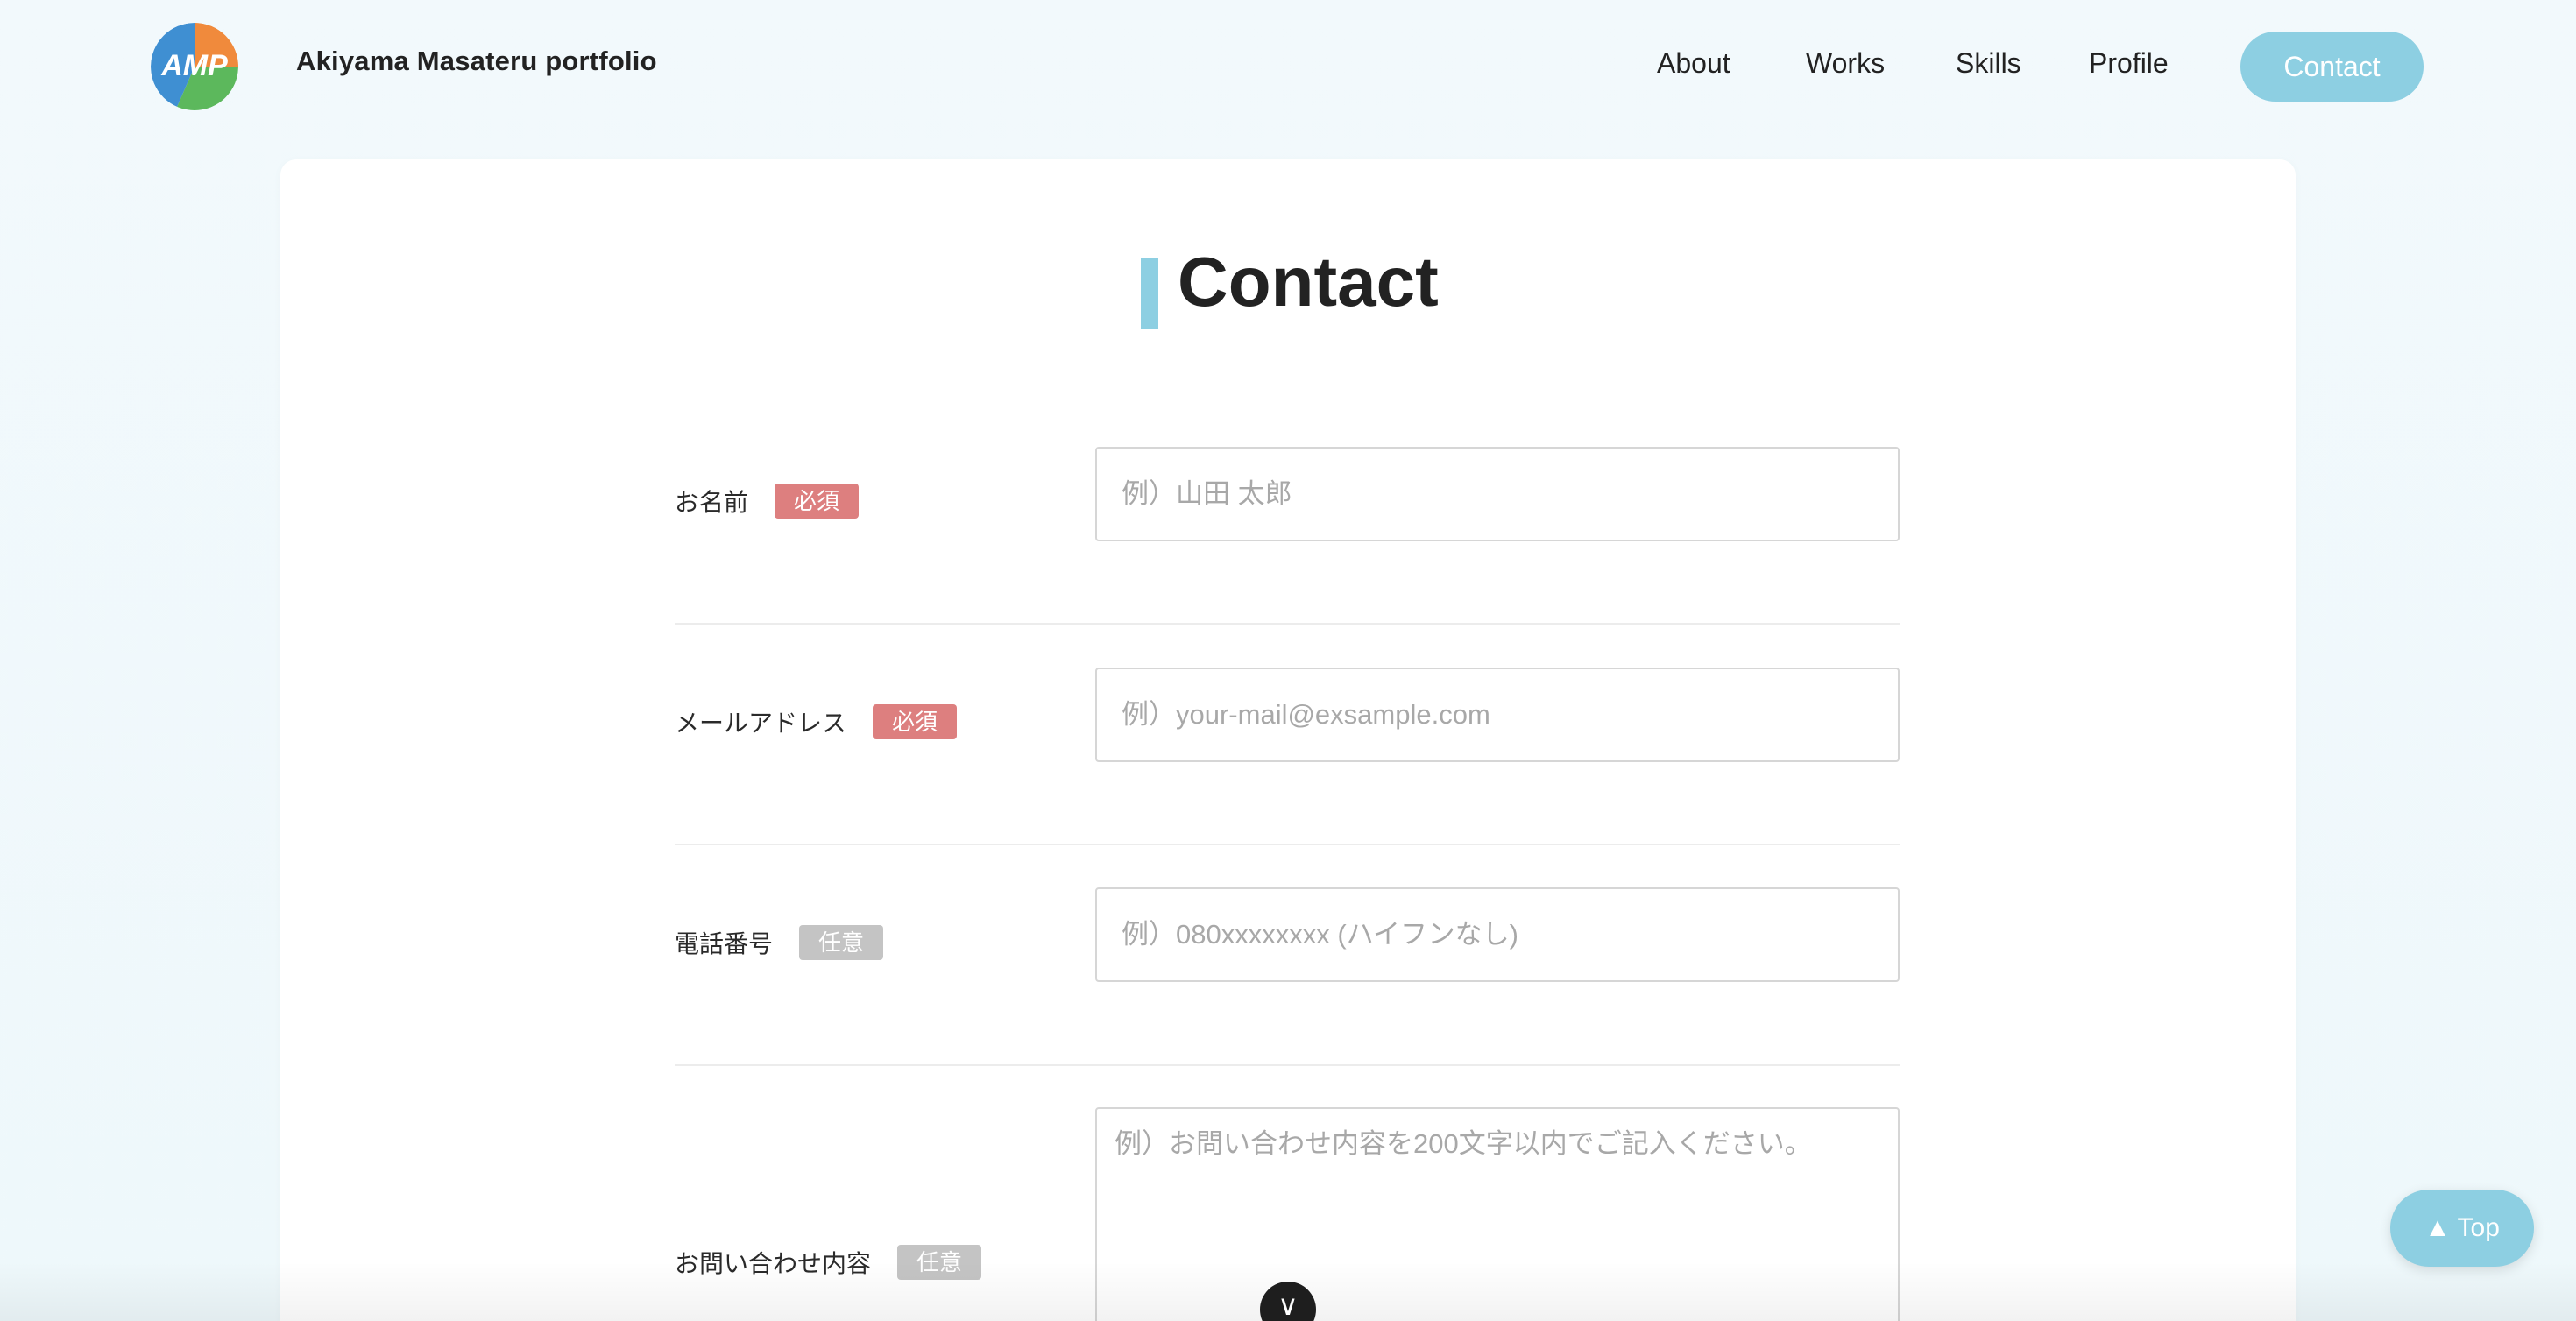 The width and height of the screenshot is (2576, 1321). What do you see at coordinates (2332, 67) in the screenshot?
I see `nav-contact-button: Contact` at bounding box center [2332, 67].